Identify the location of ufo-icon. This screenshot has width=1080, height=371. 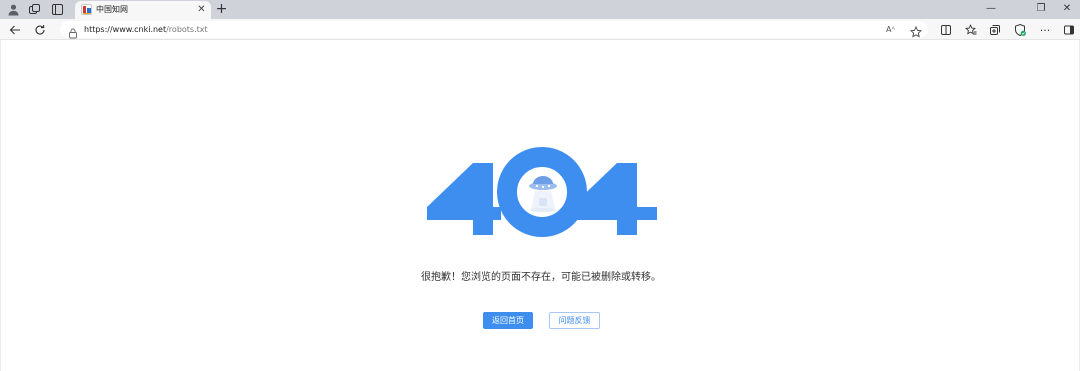
(543, 194).